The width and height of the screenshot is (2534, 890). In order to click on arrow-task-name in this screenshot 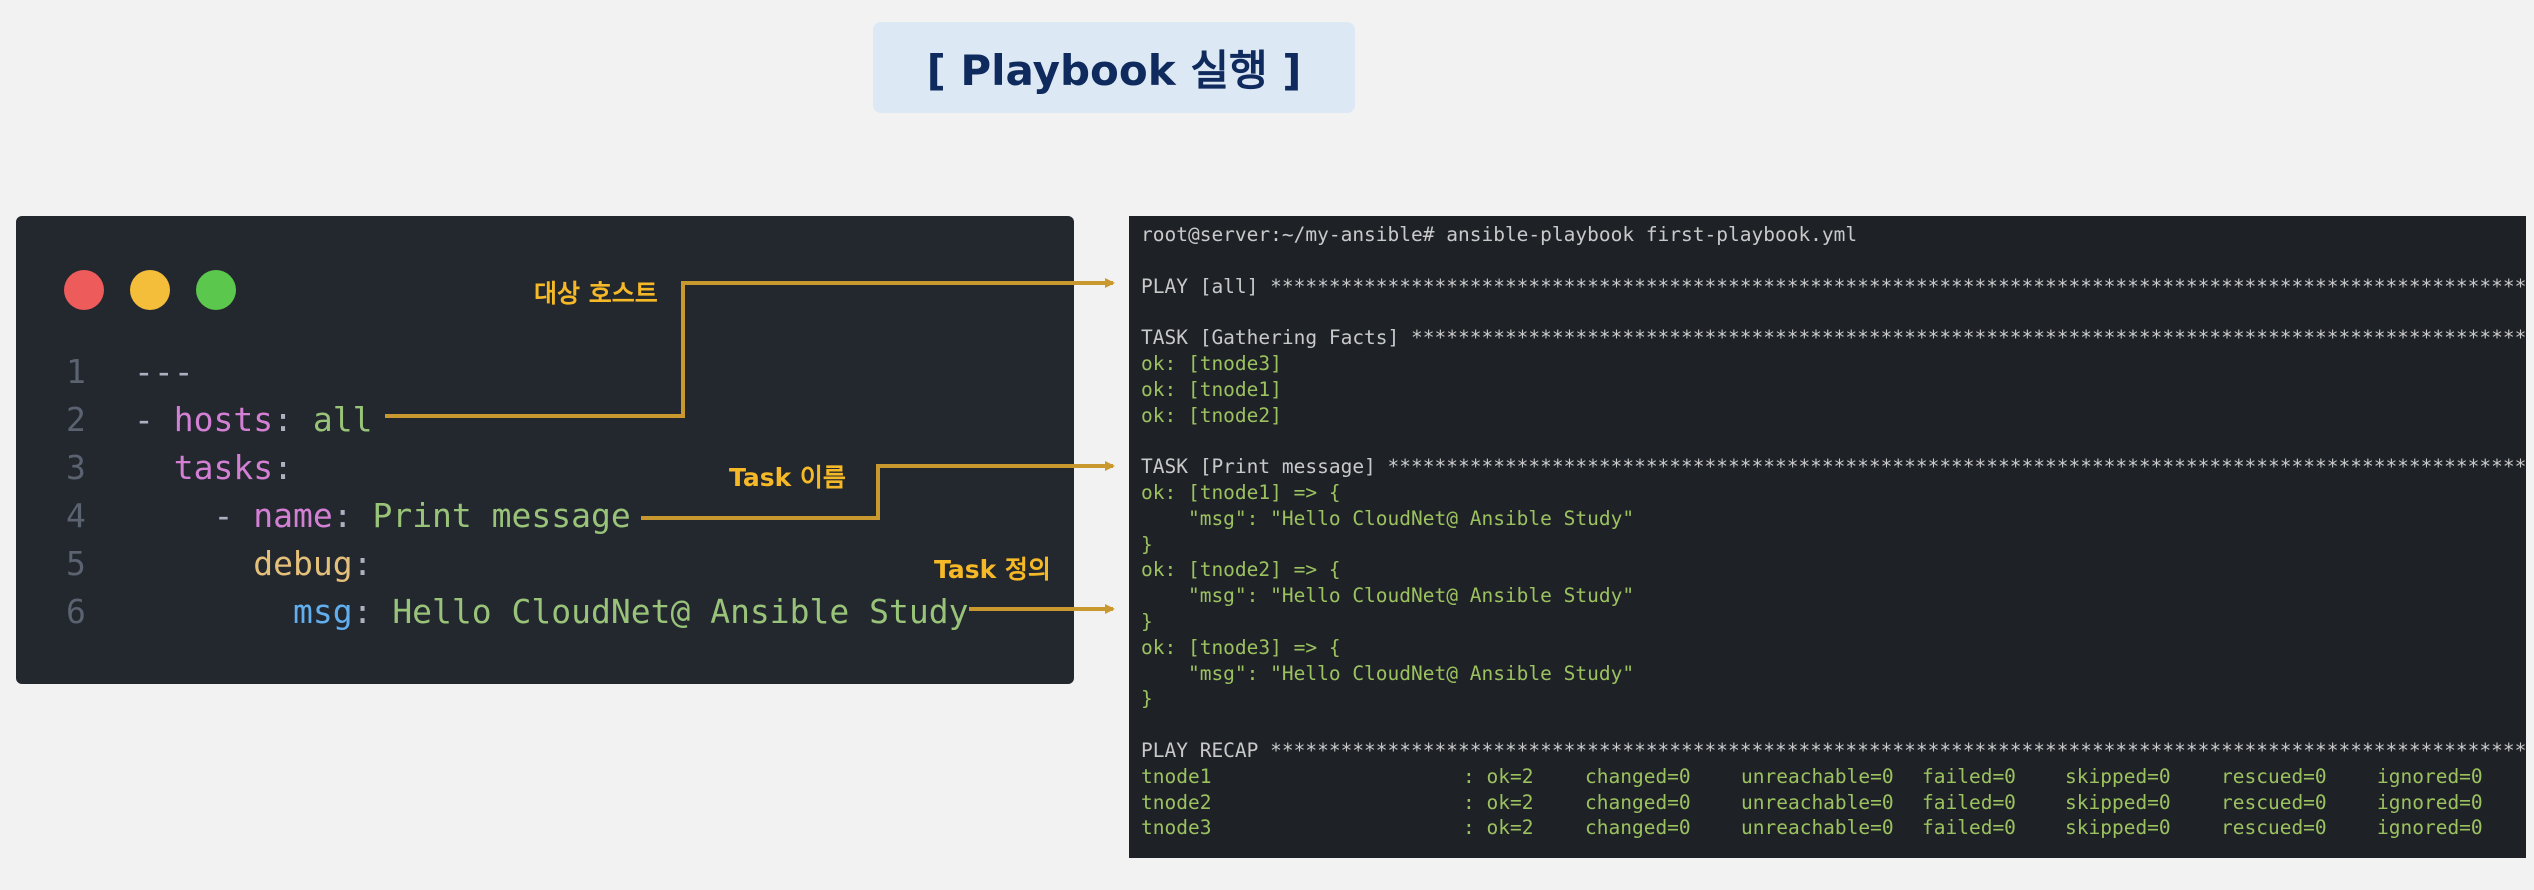, I will do `click(878, 490)`.